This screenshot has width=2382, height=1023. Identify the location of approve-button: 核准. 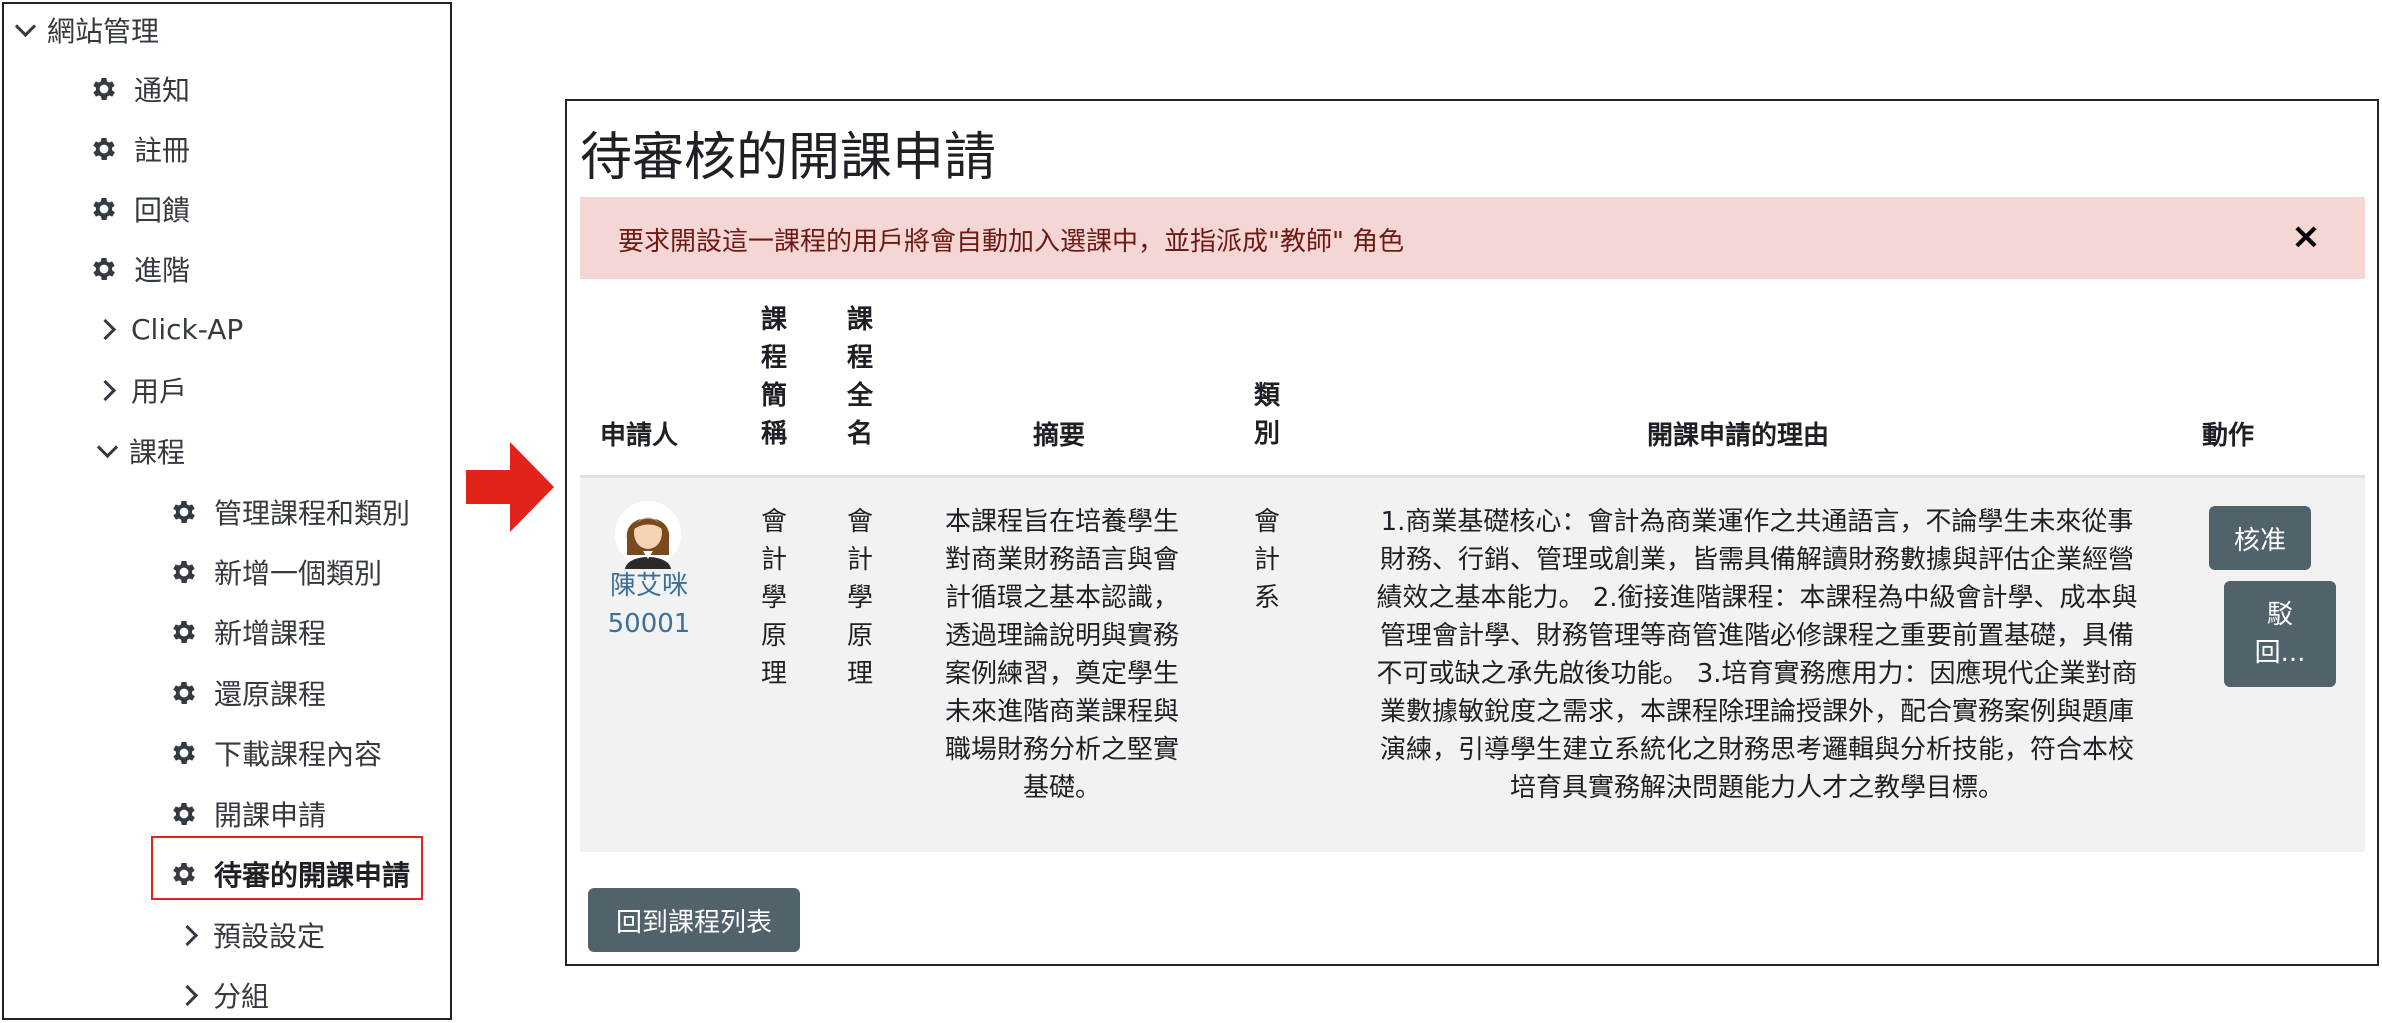
(2260, 538).